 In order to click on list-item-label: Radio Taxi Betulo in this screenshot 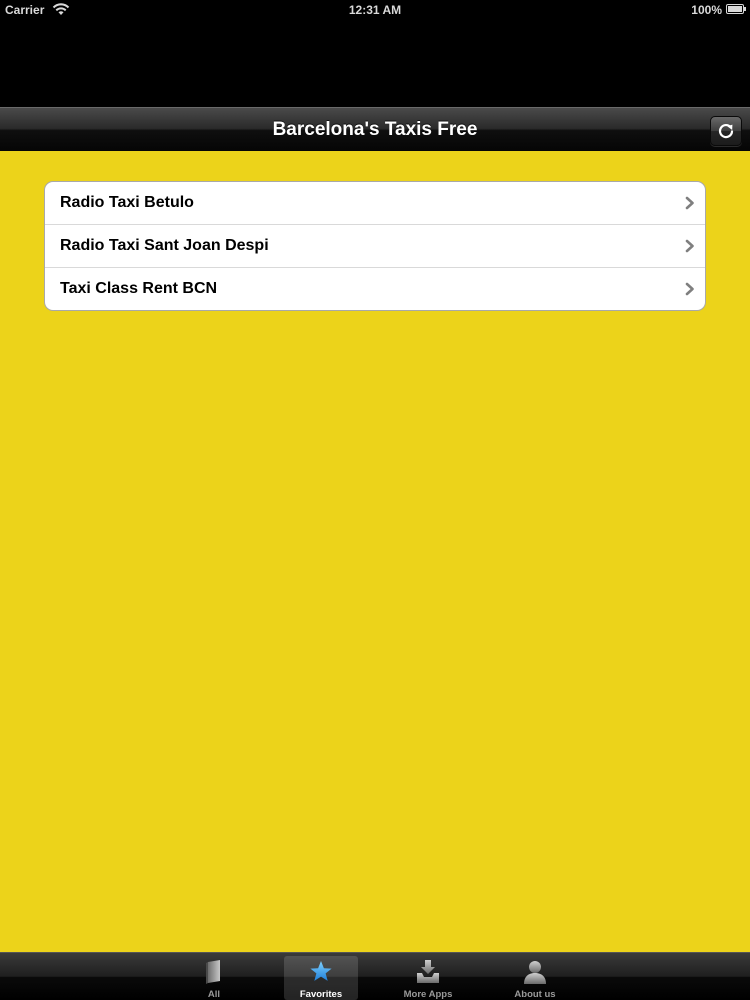, I will do `click(127, 202)`.